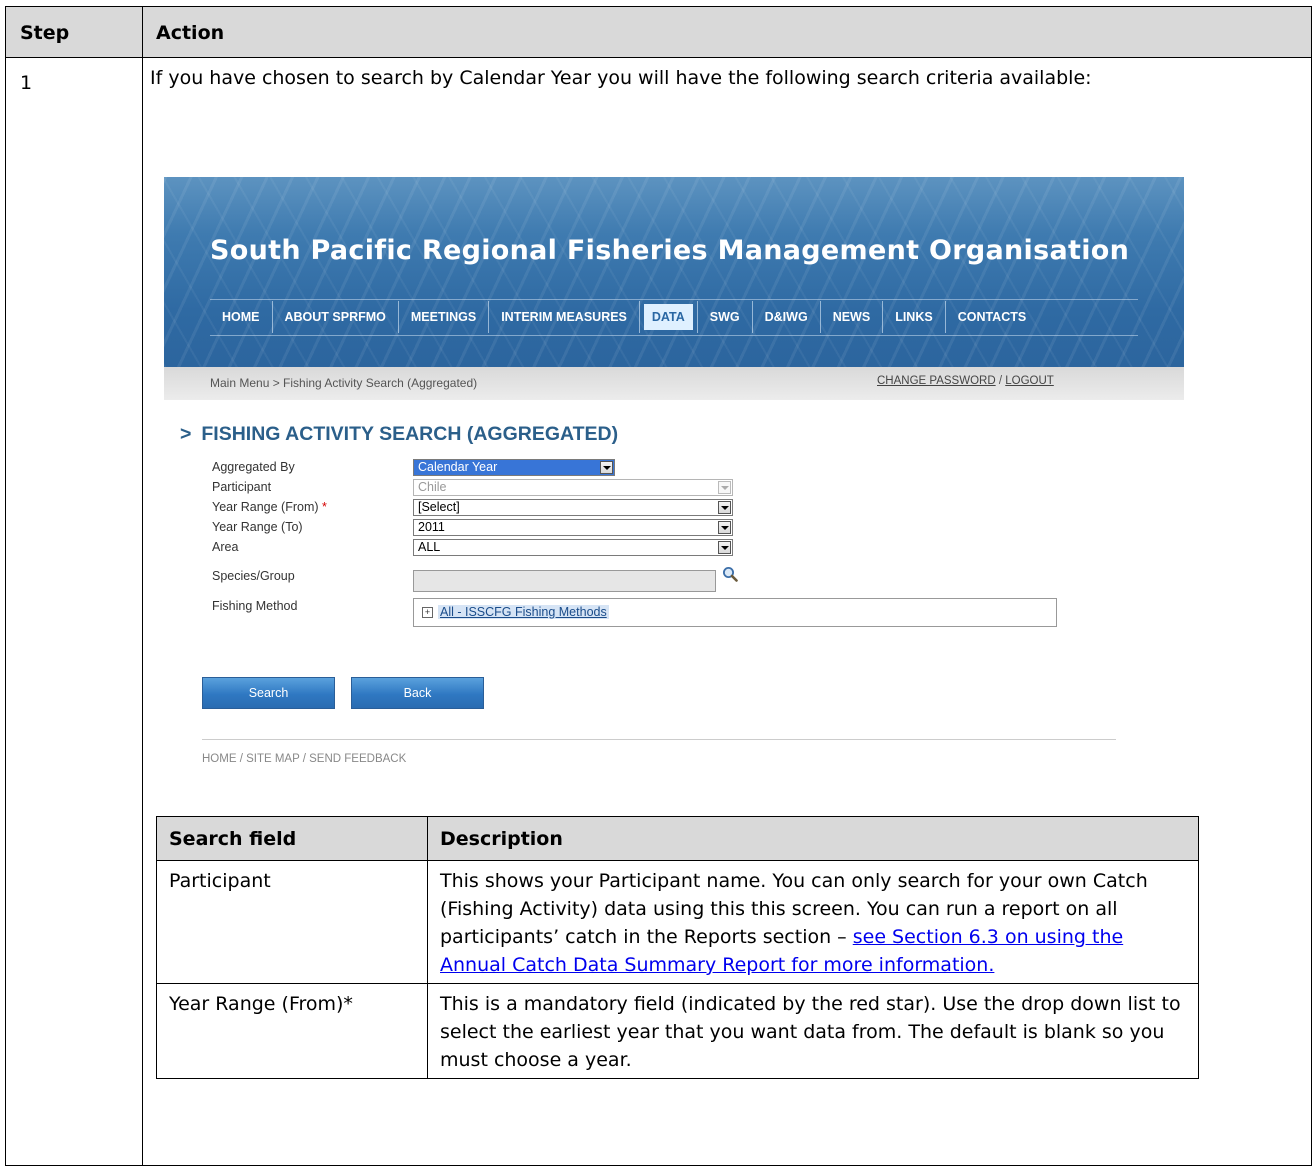 The width and height of the screenshot is (1316, 1166). I want to click on year-from-label: Year Range (From) *, so click(269, 507).